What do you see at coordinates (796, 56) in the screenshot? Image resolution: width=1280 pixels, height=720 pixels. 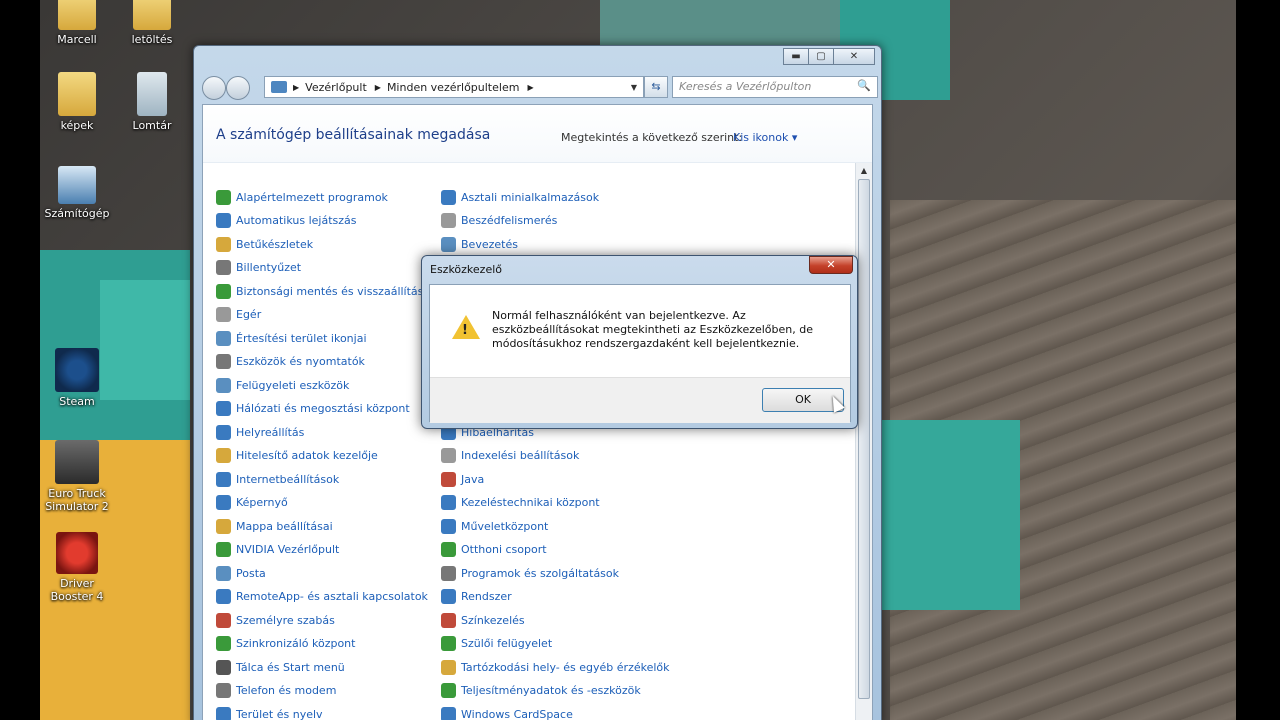 I see `minimize-button: ▬` at bounding box center [796, 56].